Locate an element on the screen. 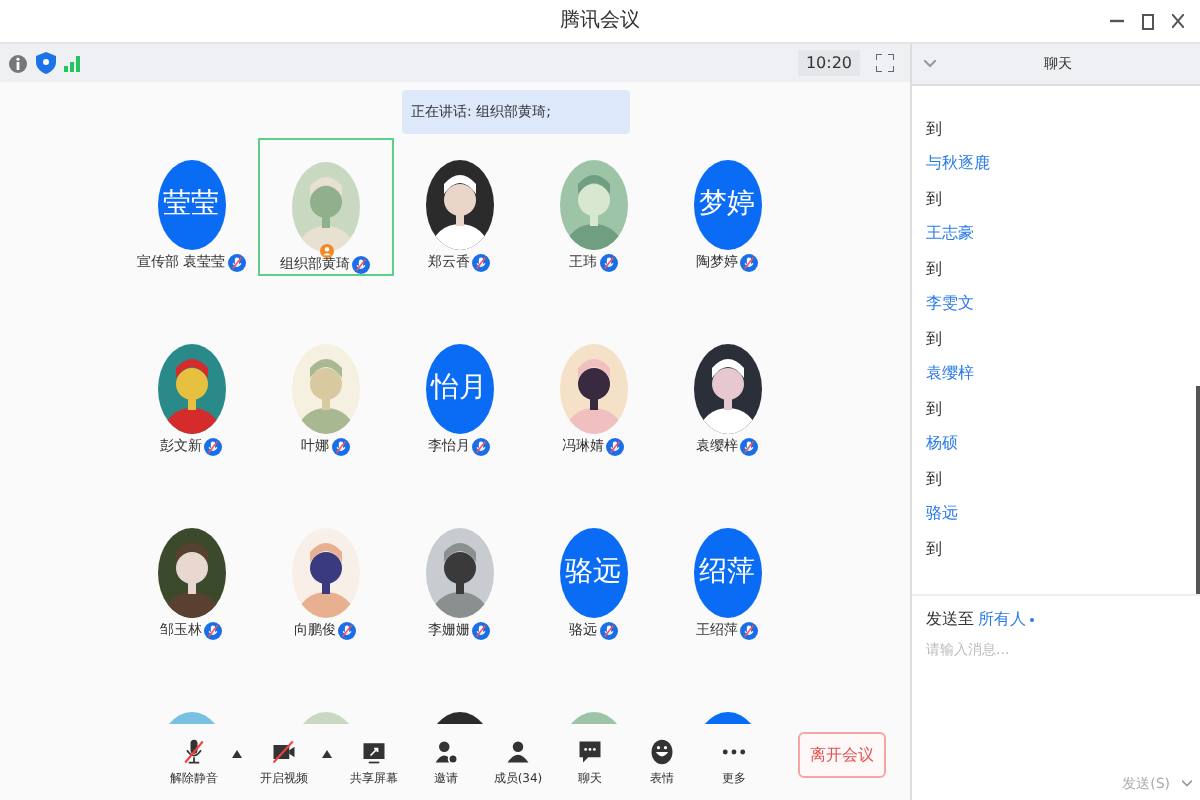 This screenshot has height=800, width=1200. meeting-time: 10:20 is located at coordinates (828, 63).